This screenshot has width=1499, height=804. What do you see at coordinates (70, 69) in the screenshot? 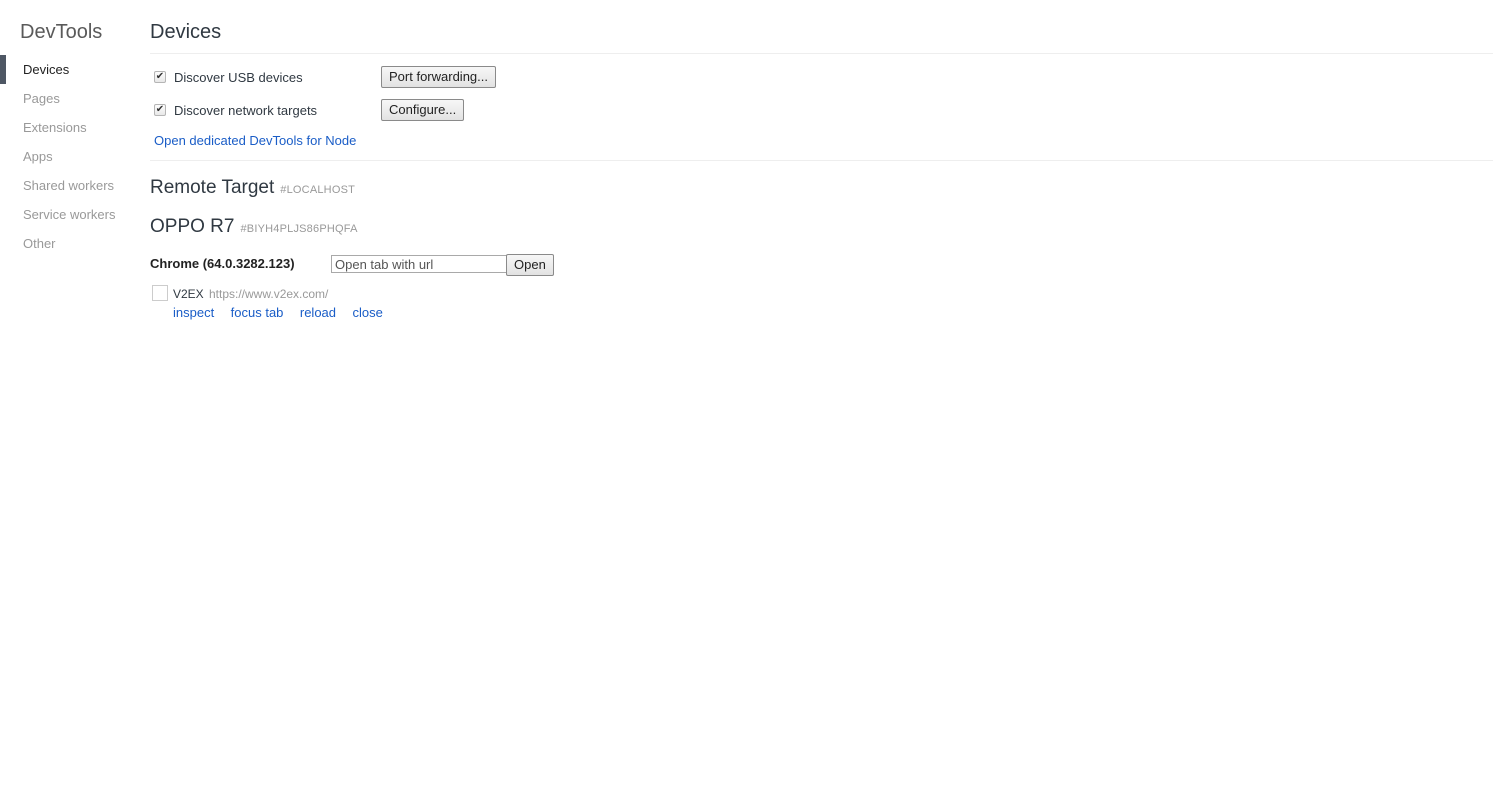
I see `sidebar-item-devices: Devices` at bounding box center [70, 69].